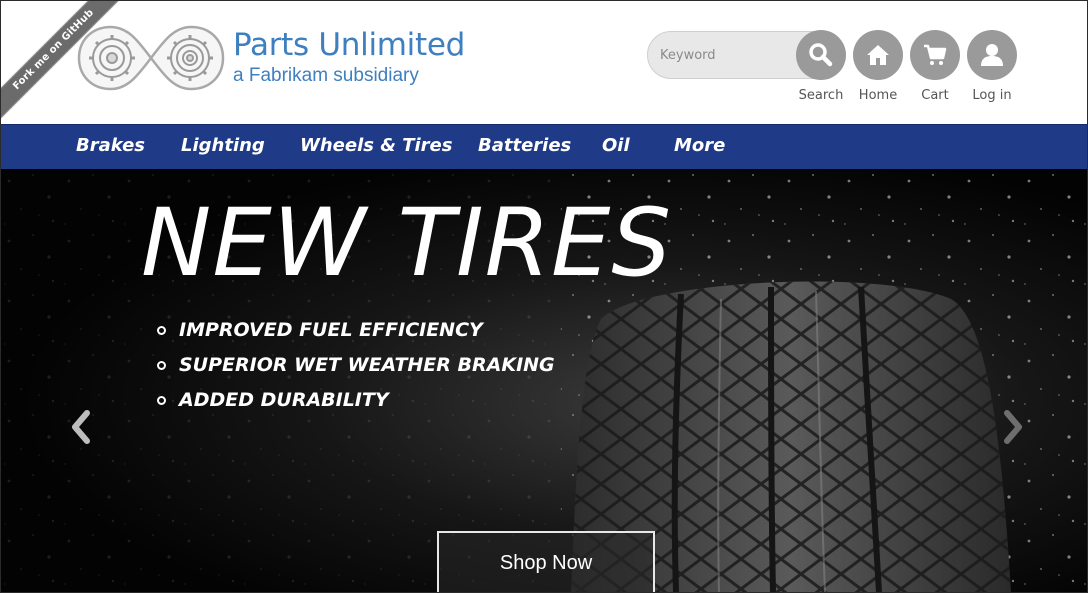 The height and width of the screenshot is (593, 1088). I want to click on list-item: SUPERIOR WET WEATHER BRAKING, so click(356, 369).